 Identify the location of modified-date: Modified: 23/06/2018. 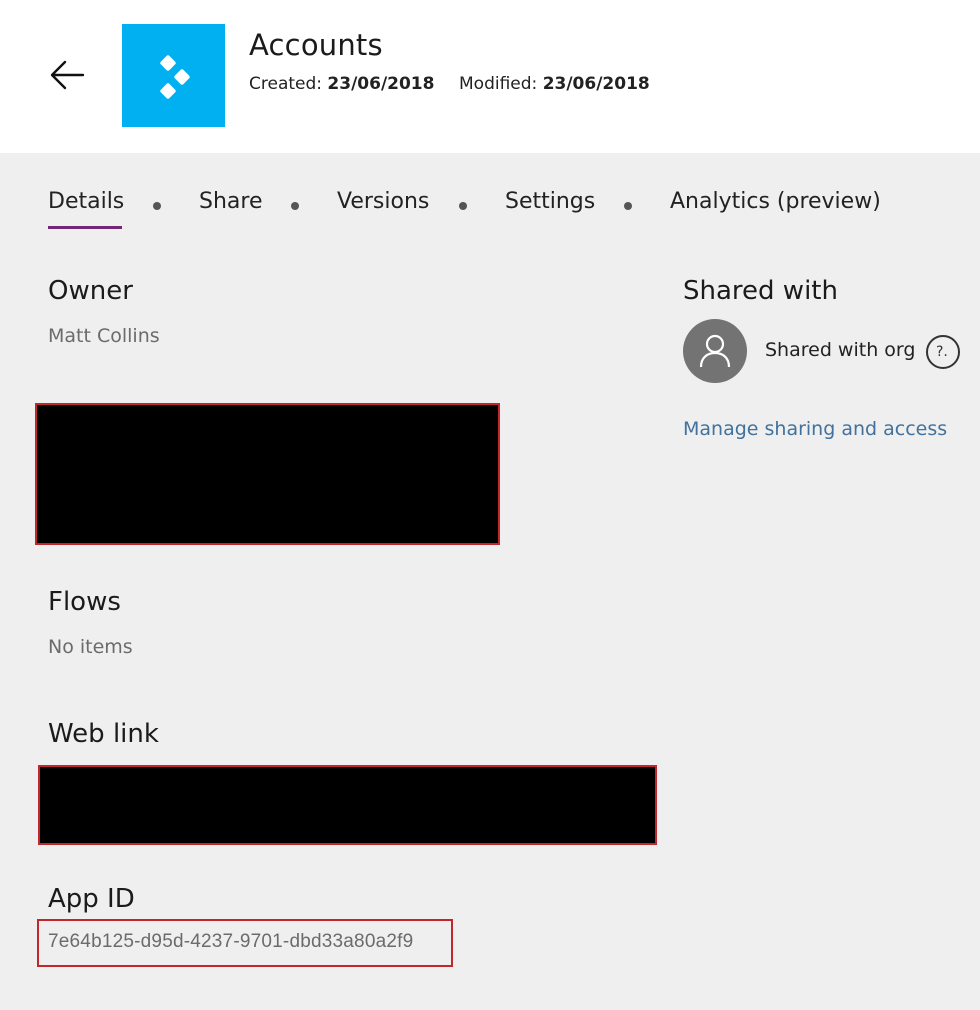
(554, 84).